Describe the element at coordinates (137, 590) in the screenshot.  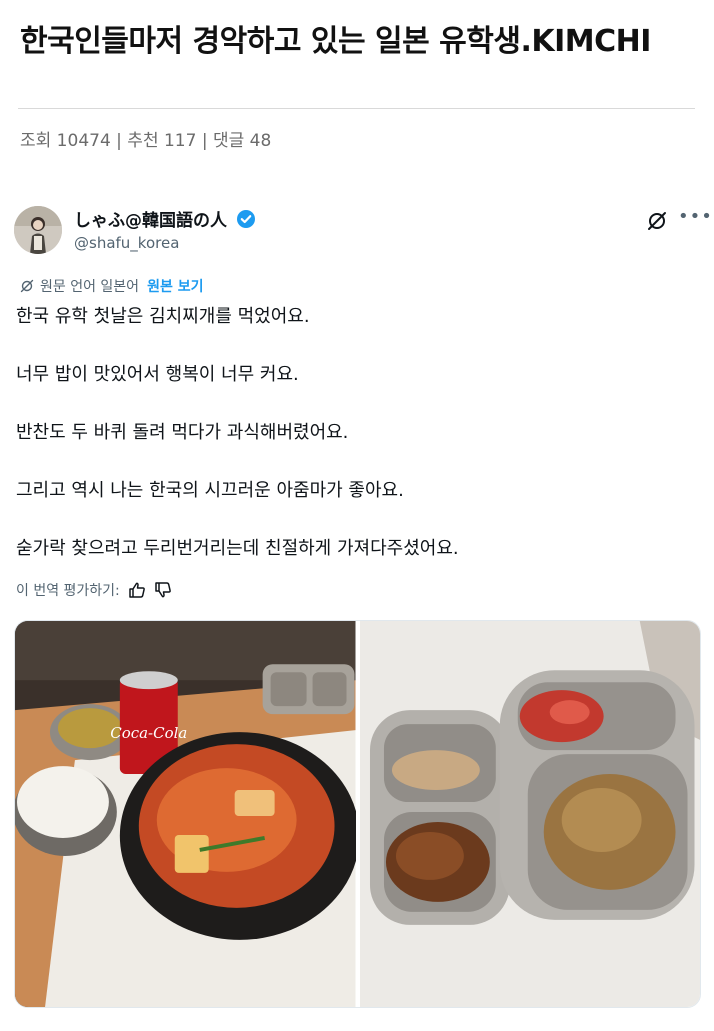
I see `thumbs-up-icon` at that location.